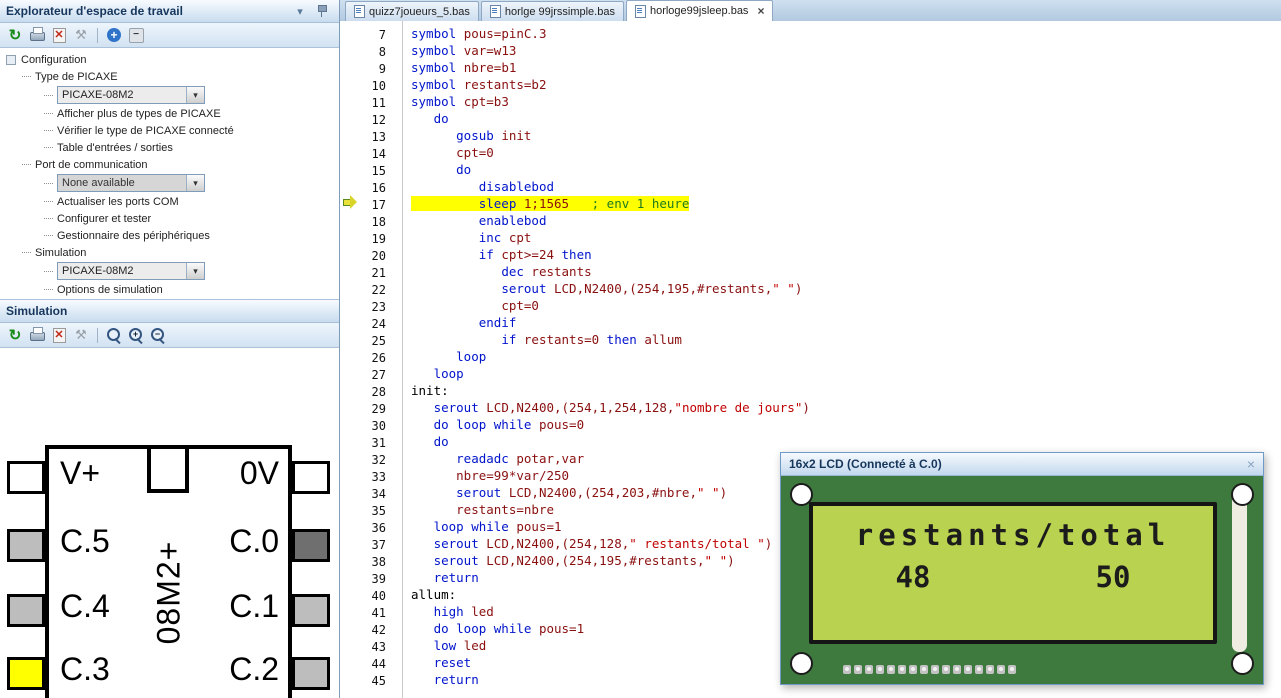  I want to click on pin-0V, so click(311, 477).